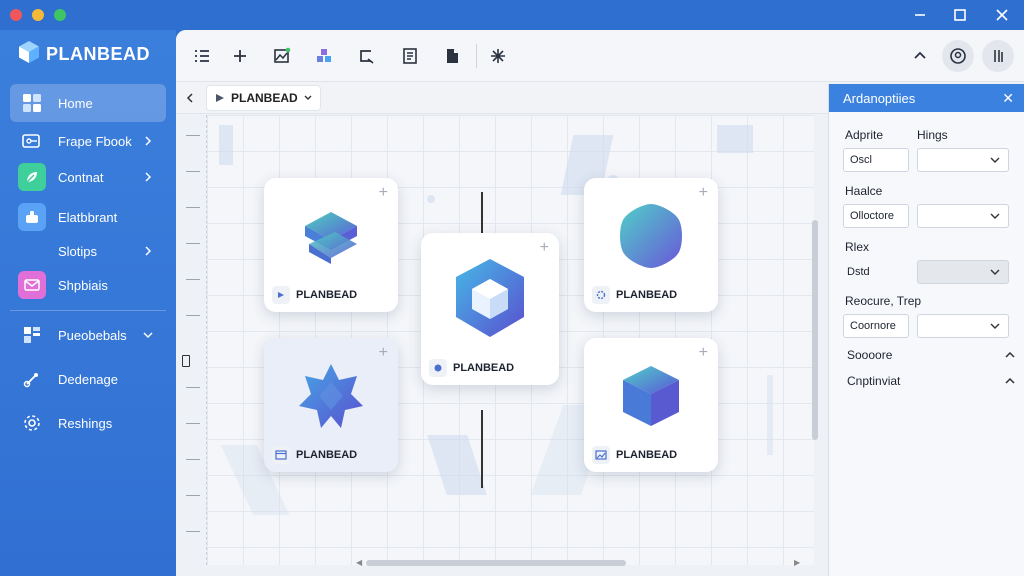 Image resolution: width=1024 pixels, height=576 pixels. Describe the element at coordinates (95, 141) in the screenshot. I see `sidebar-item-label: Frape Fbook` at that location.